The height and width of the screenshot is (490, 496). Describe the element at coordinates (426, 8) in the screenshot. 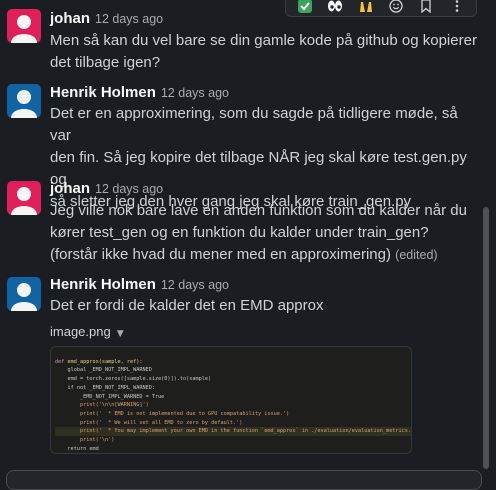

I see `bookmark-icon` at that location.